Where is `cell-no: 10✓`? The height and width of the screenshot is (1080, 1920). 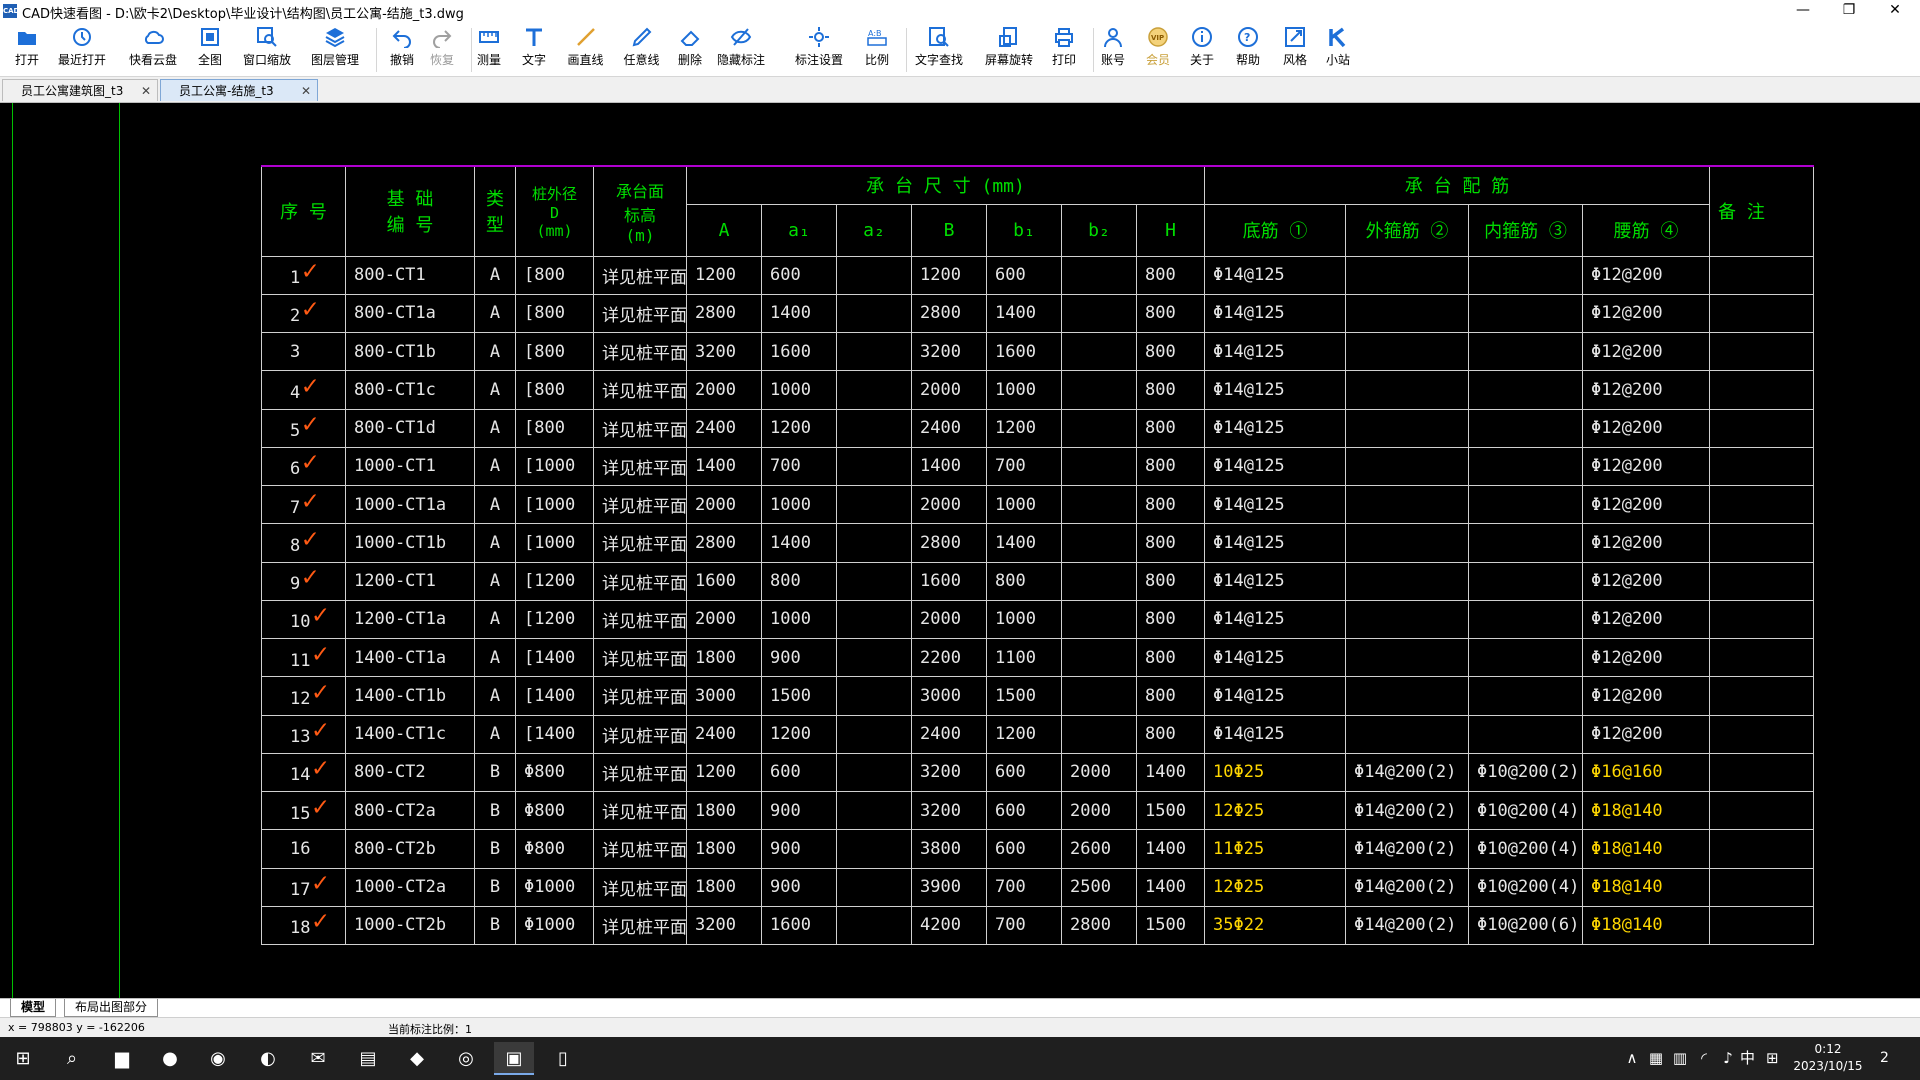 cell-no: 10✓ is located at coordinates (303, 619).